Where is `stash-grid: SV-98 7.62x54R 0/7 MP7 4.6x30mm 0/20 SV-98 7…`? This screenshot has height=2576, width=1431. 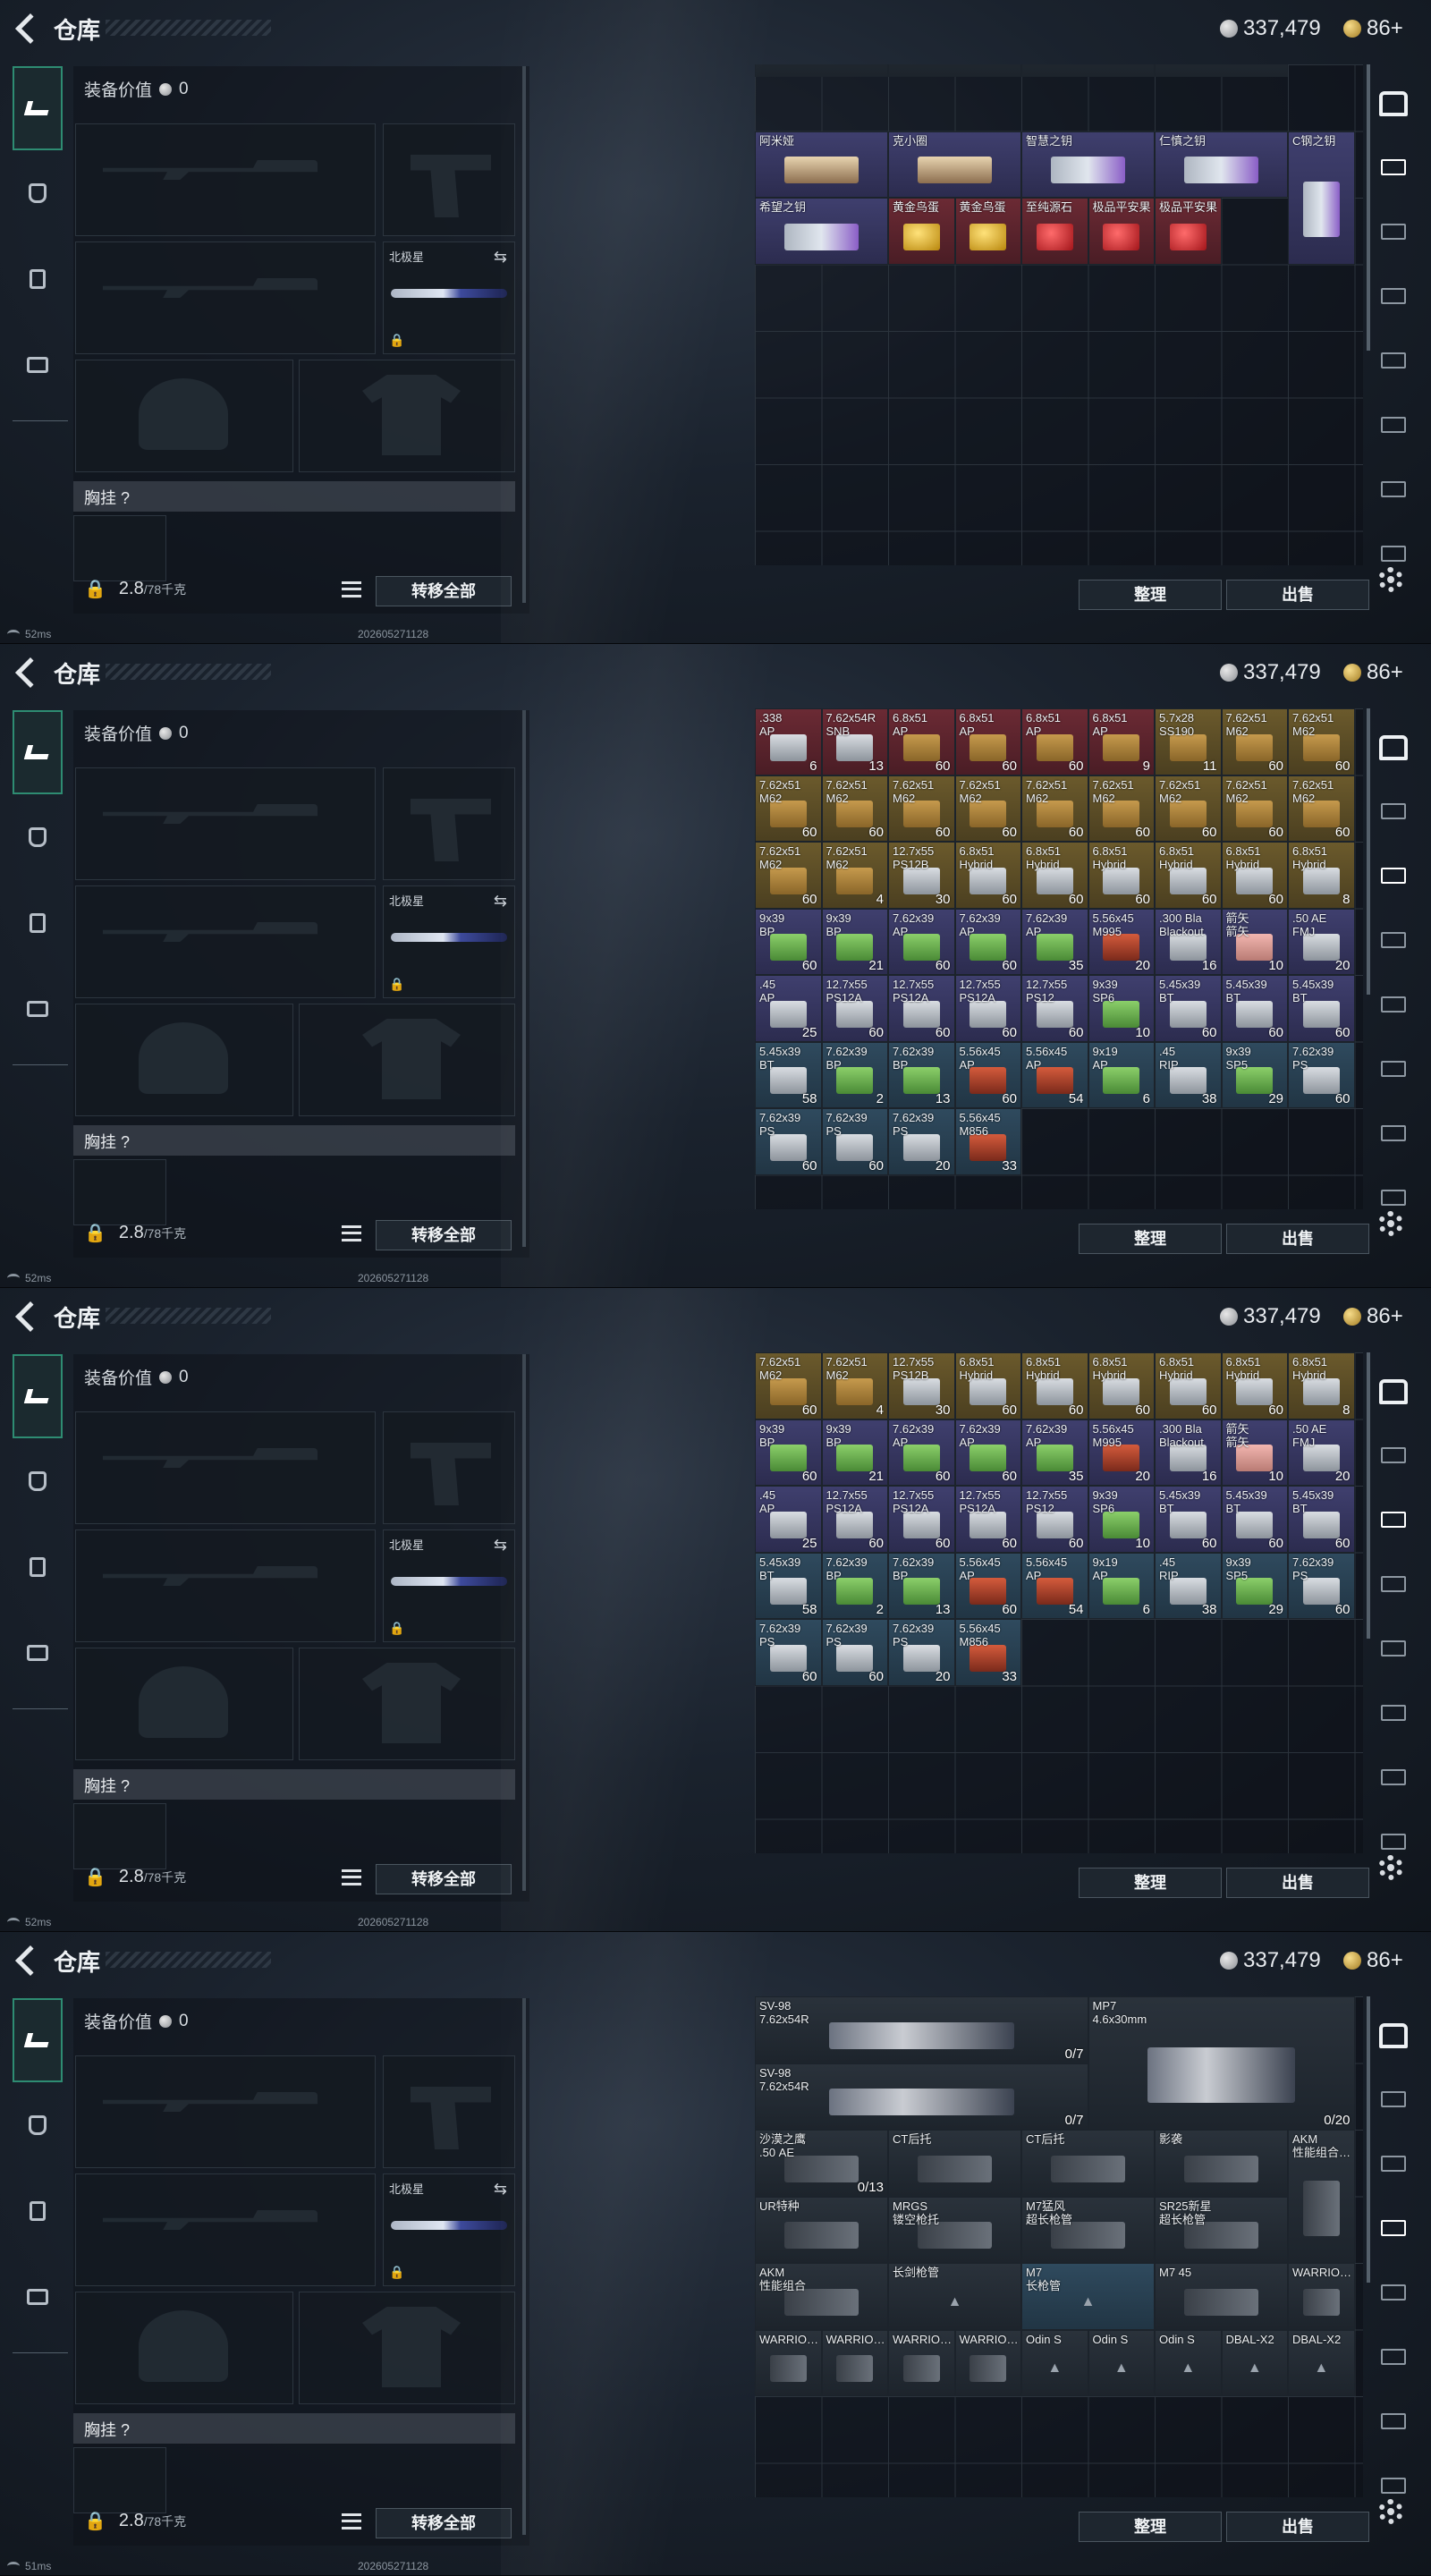 stash-grid: SV-98 7.62x54R 0/7 MP7 4.6x30mm 0/20 SV-98 7… is located at coordinates (1059, 2246).